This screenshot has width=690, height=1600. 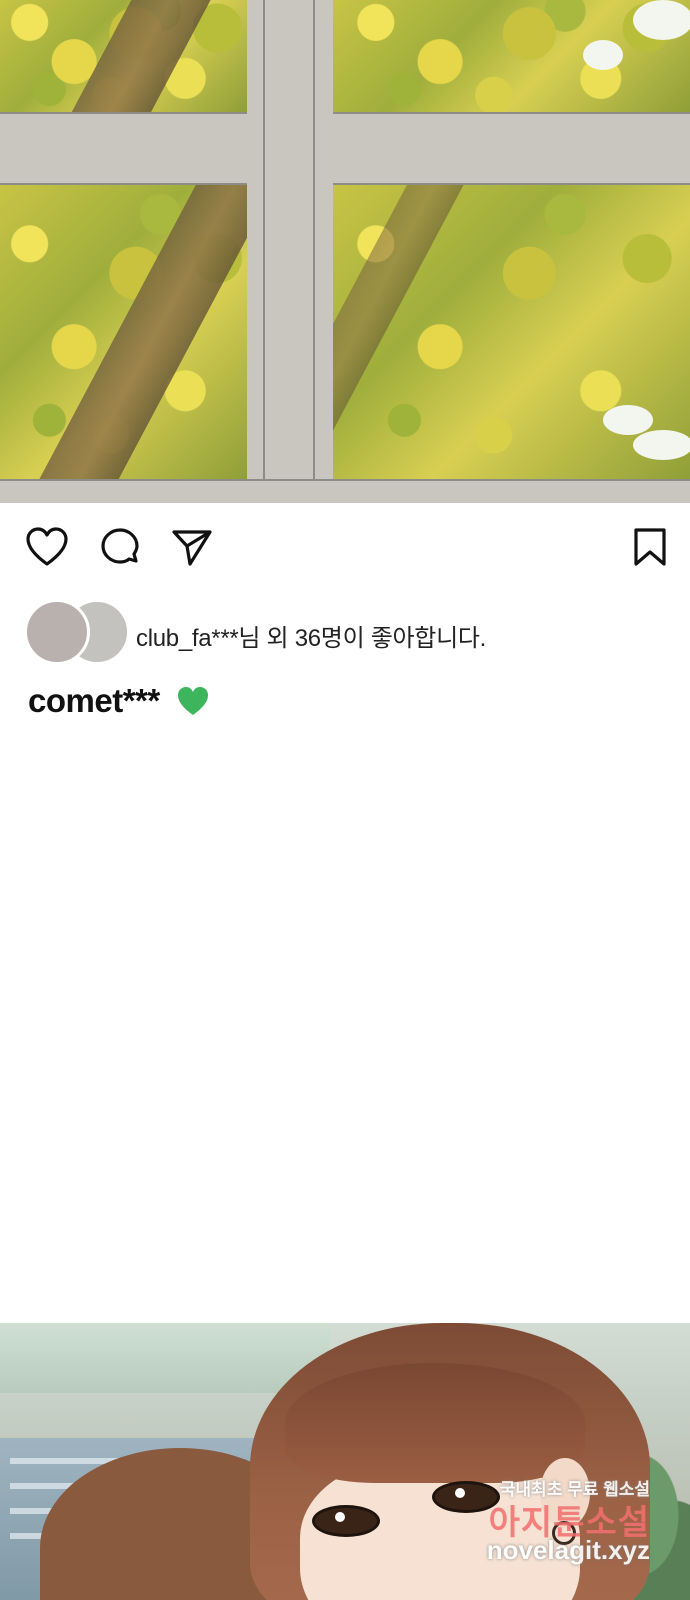 I want to click on likes-row: club_fa***님 외 36명이 좋아합니다., so click(x=344, y=632).